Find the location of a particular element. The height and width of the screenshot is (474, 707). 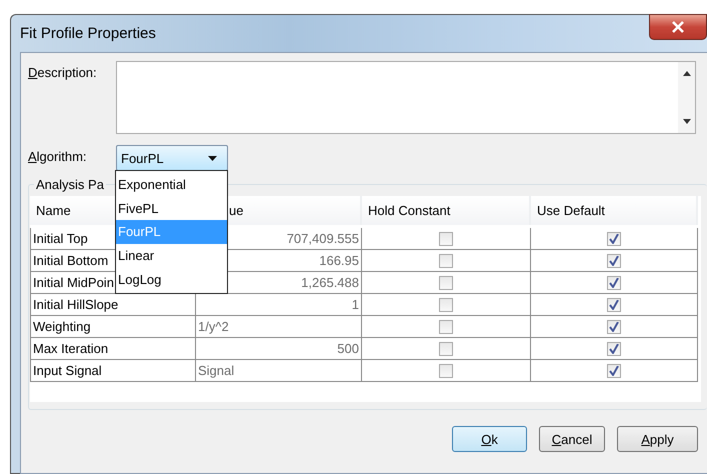

field-label: Description: is located at coordinates (63, 73).